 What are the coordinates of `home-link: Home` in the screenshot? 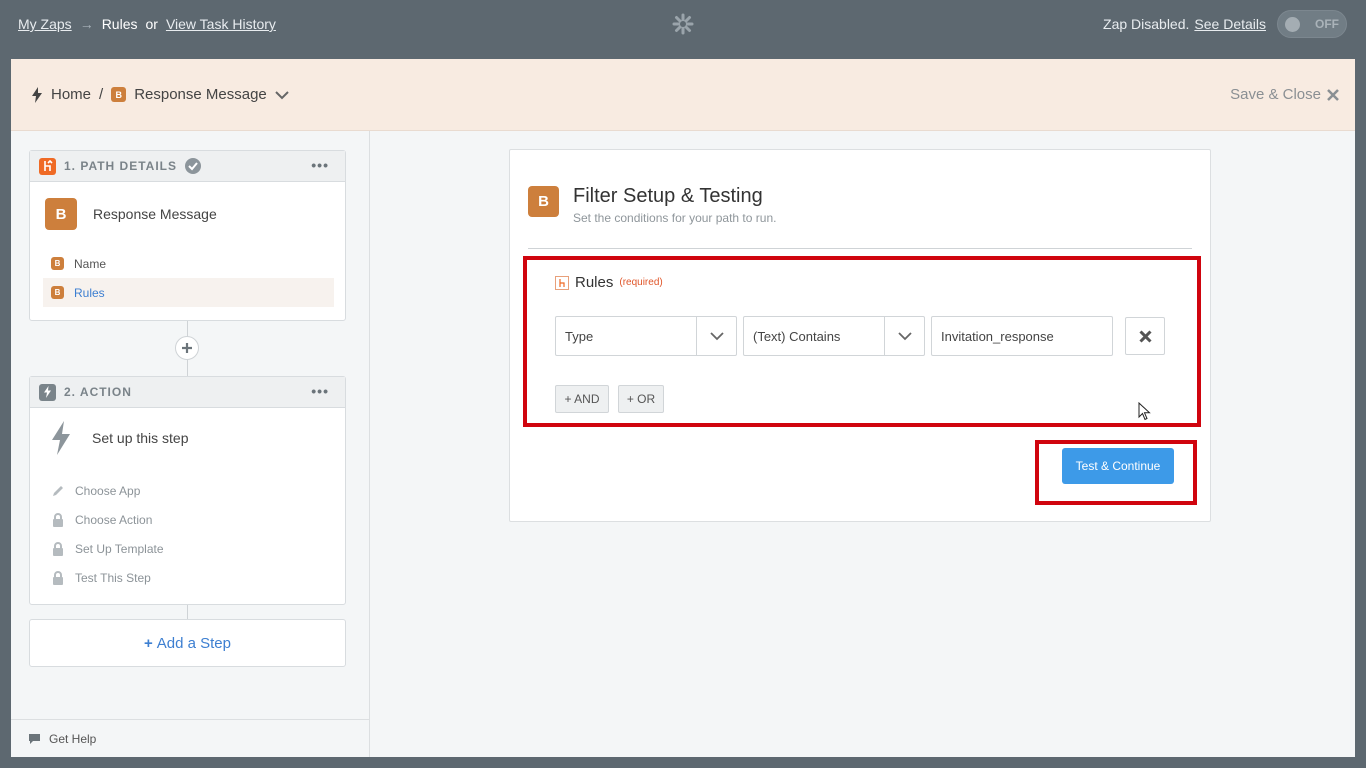 It's located at (71, 94).